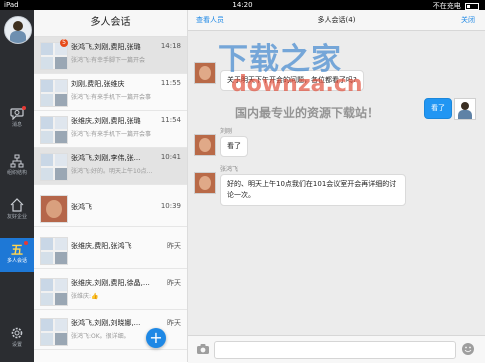  Describe the element at coordinates (307, 113) in the screenshot. I see `watermark-slogan: 国内最专业的资源下载站！` at that location.